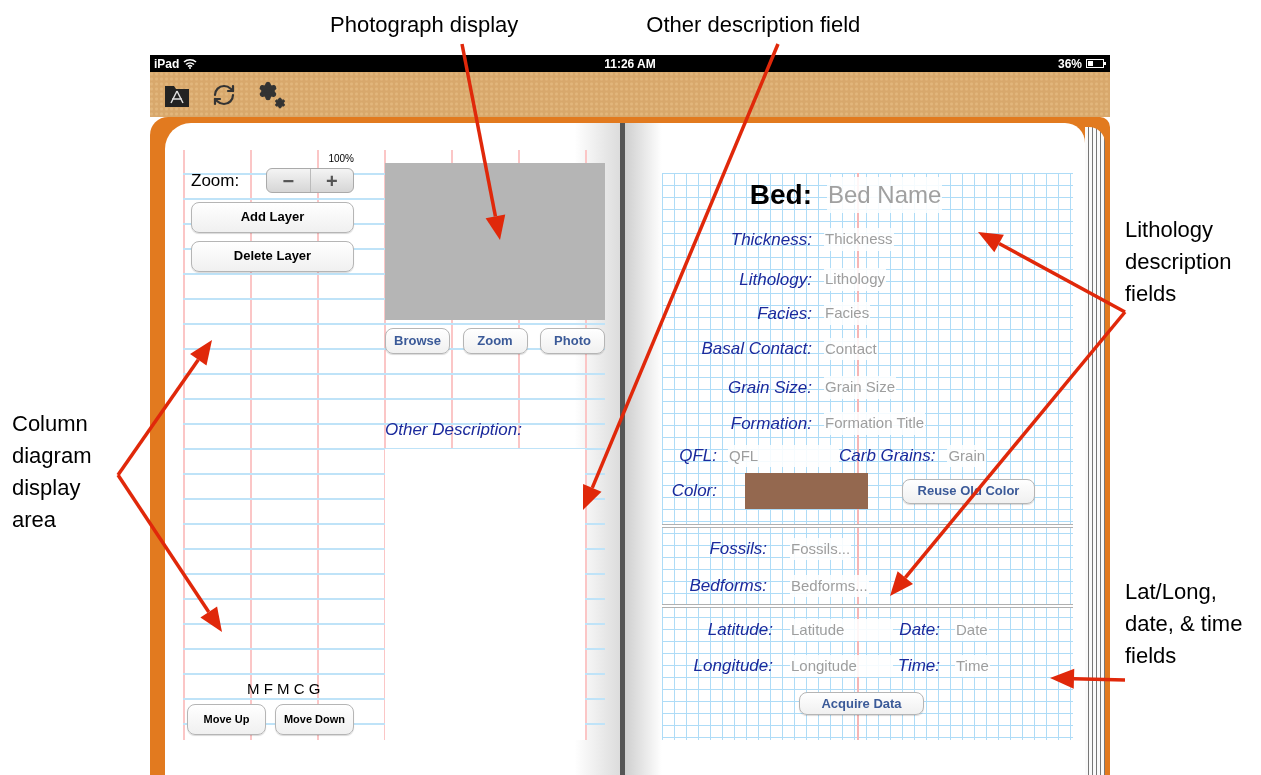 The width and height of the screenshot is (1261, 775). Describe the element at coordinates (52, 472) in the screenshot. I see `annotation-label: Column diagram display area` at that location.